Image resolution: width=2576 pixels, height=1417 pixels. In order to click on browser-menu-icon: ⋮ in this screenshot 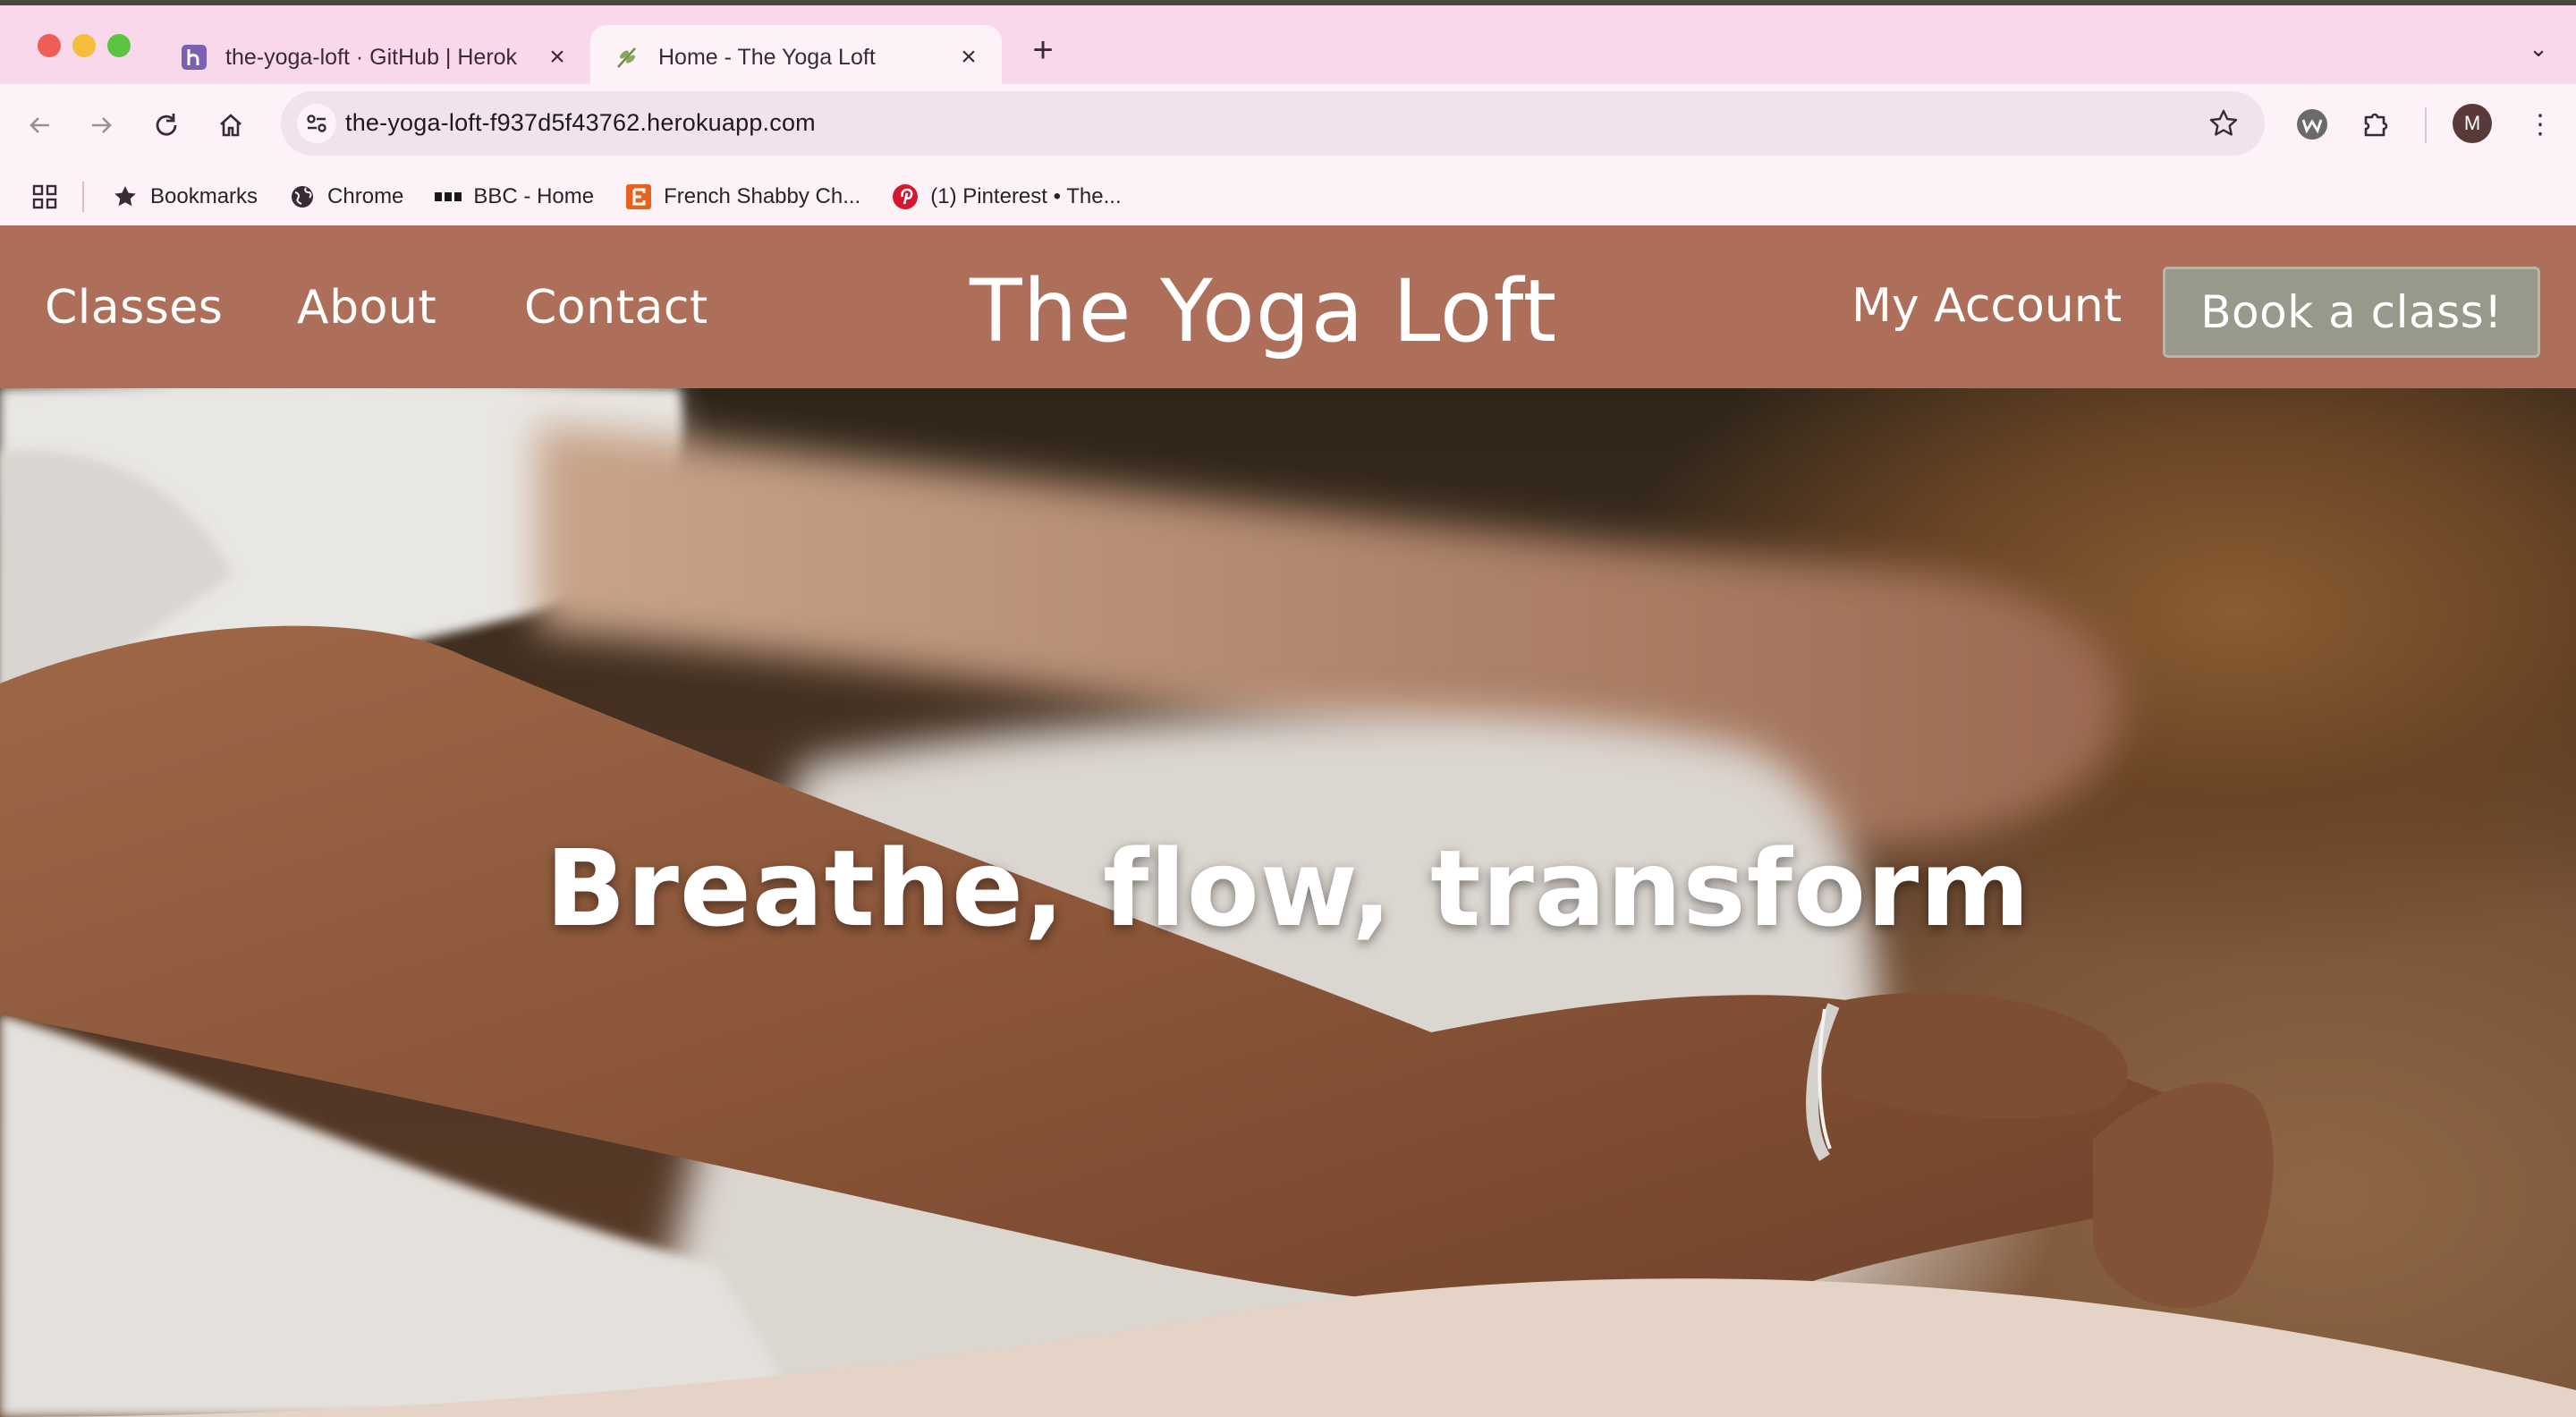, I will do `click(2540, 125)`.